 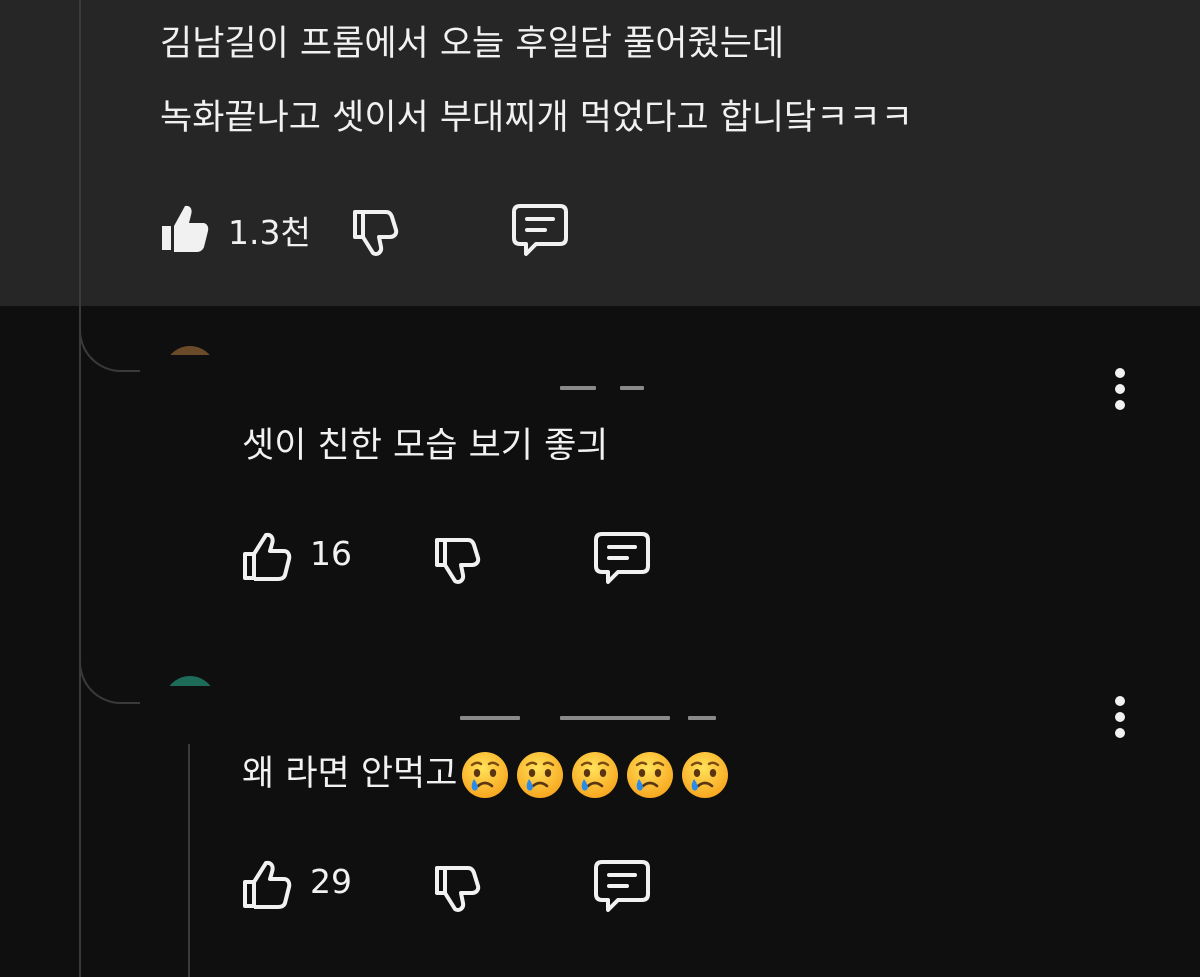 What do you see at coordinates (472, 44) in the screenshot?
I see `comment-text-line-1: 김남길이 프롬에서 오늘 후일담 풀어줬는데` at bounding box center [472, 44].